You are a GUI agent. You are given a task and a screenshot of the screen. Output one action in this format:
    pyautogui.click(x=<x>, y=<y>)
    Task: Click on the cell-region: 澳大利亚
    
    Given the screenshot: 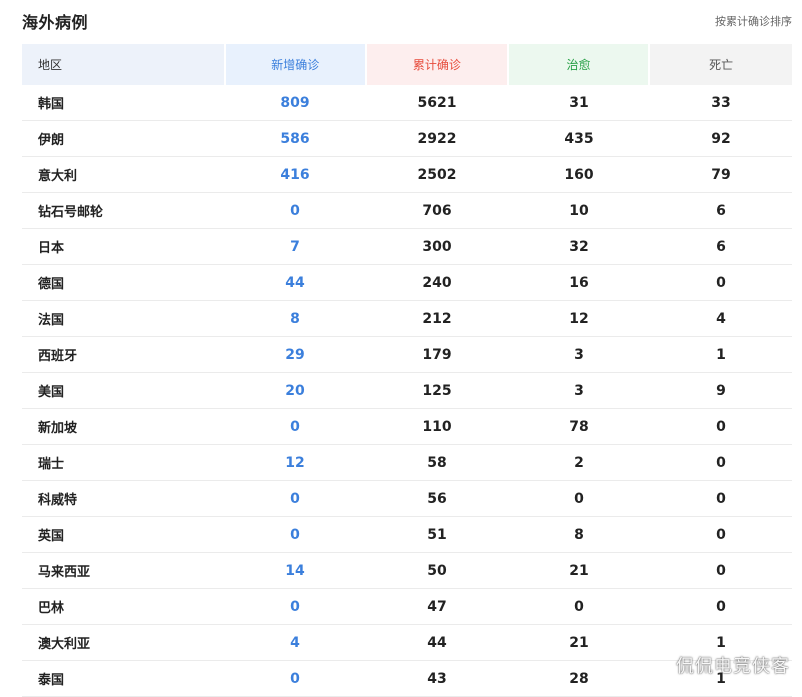 What is the action you would take?
    pyautogui.click(x=64, y=644)
    